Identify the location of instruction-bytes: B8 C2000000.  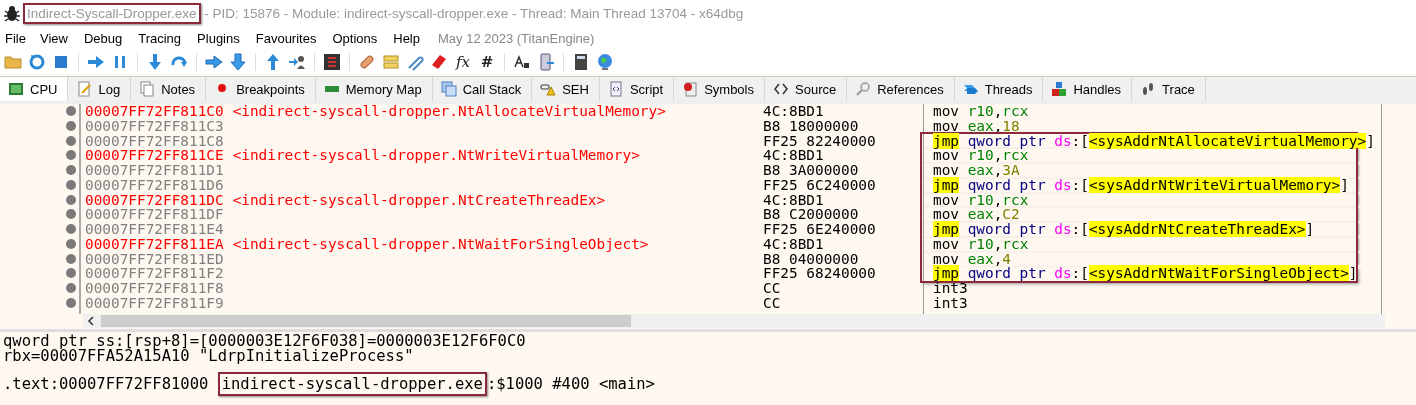
(811, 214).